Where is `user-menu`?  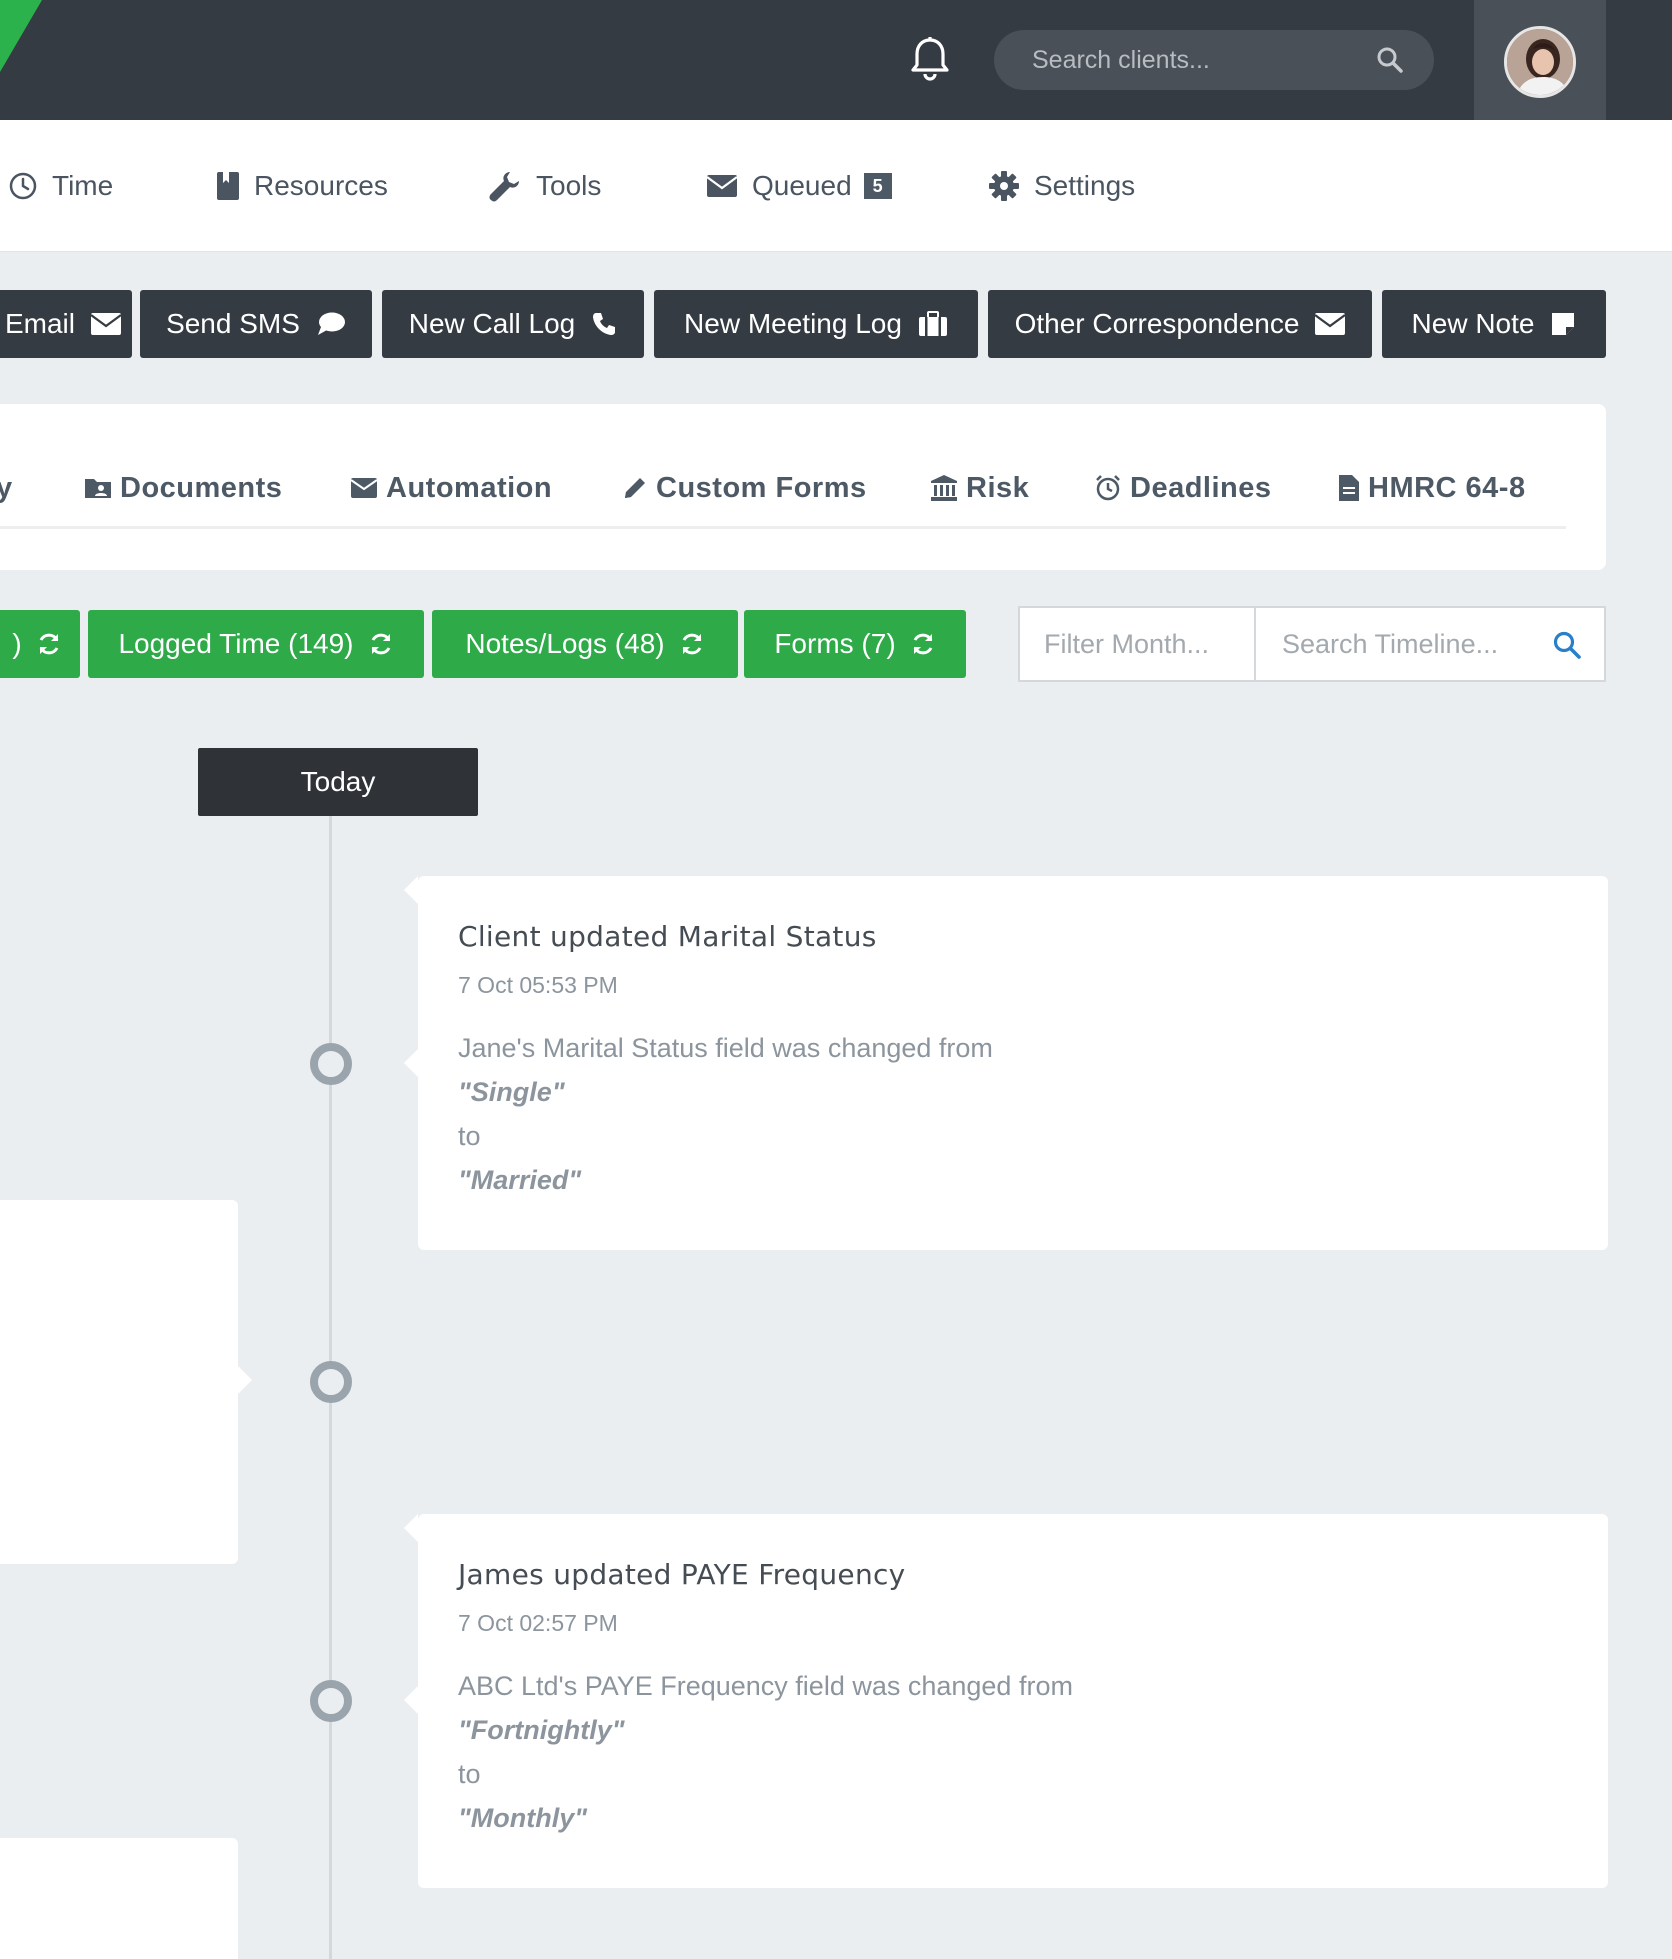
user-menu is located at coordinates (1540, 60).